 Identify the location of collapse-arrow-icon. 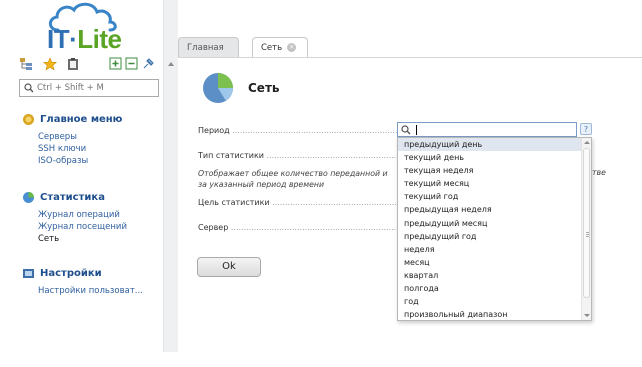
(171, 64).